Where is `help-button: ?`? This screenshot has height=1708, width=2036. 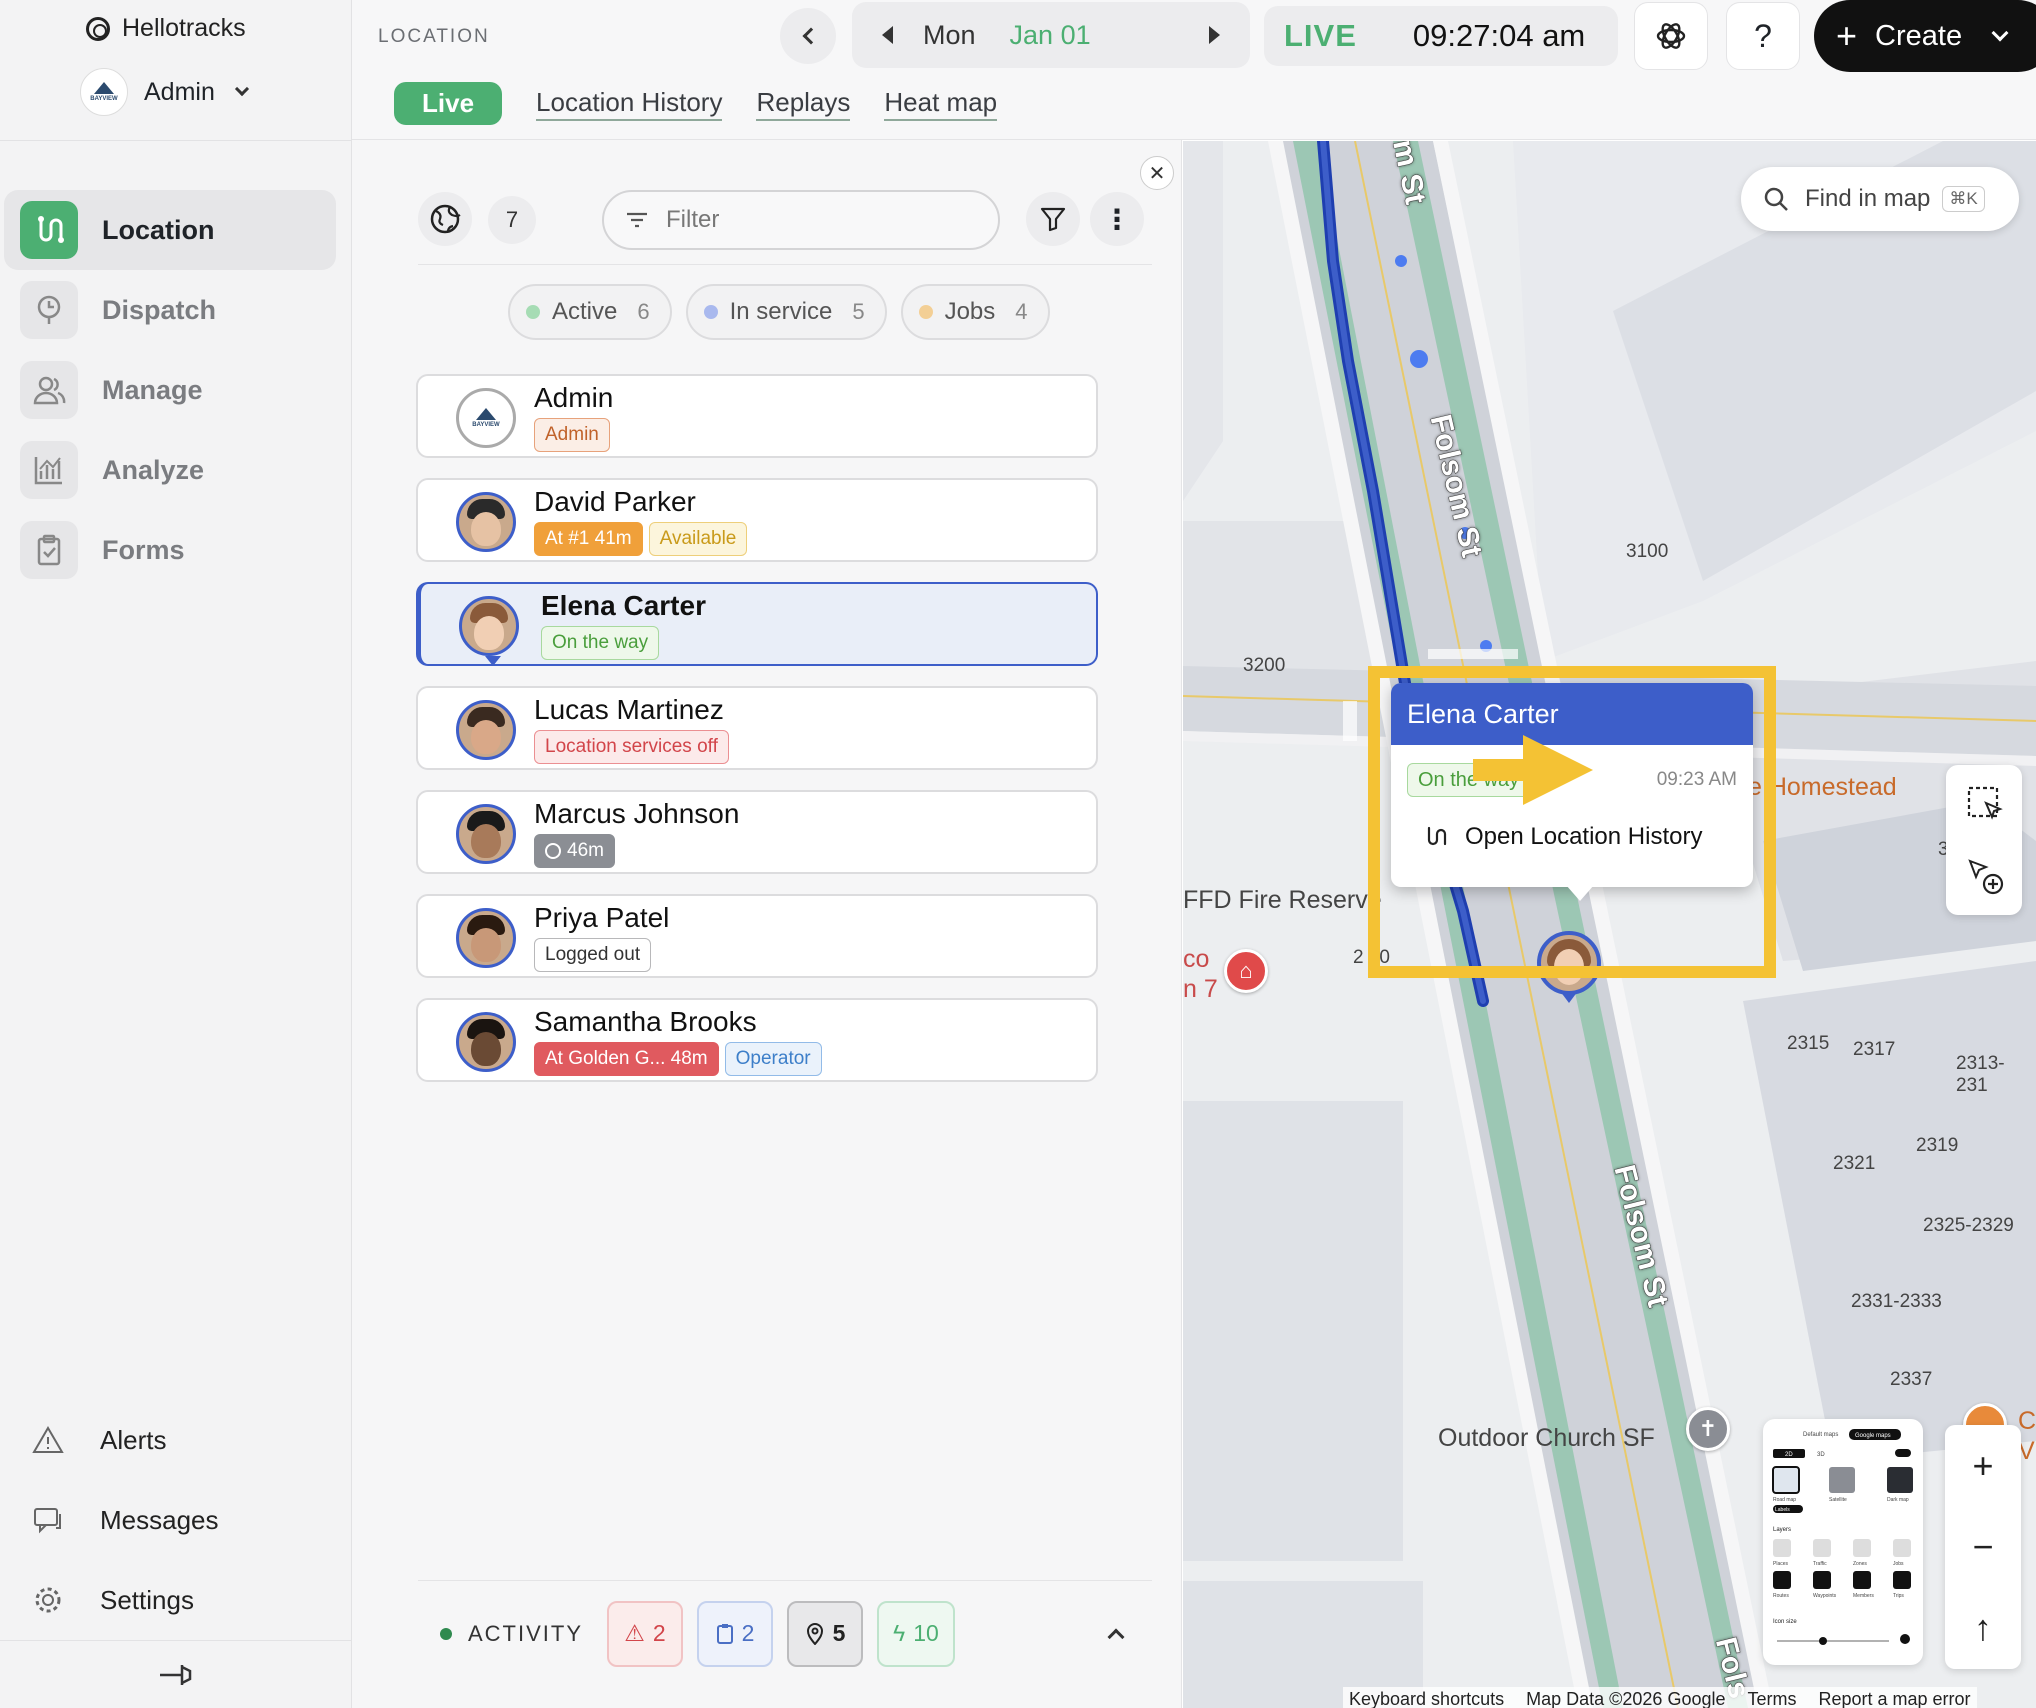
help-button: ? is located at coordinates (1763, 36).